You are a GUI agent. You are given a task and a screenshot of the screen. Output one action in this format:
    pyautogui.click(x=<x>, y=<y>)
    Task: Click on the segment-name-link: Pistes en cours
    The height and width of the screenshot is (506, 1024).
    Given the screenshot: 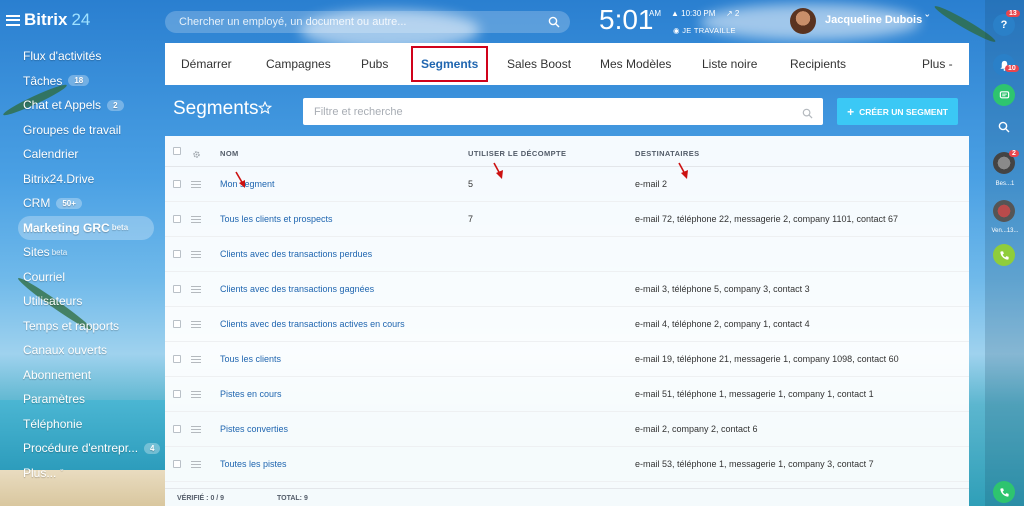 What is the action you would take?
    pyautogui.click(x=251, y=394)
    